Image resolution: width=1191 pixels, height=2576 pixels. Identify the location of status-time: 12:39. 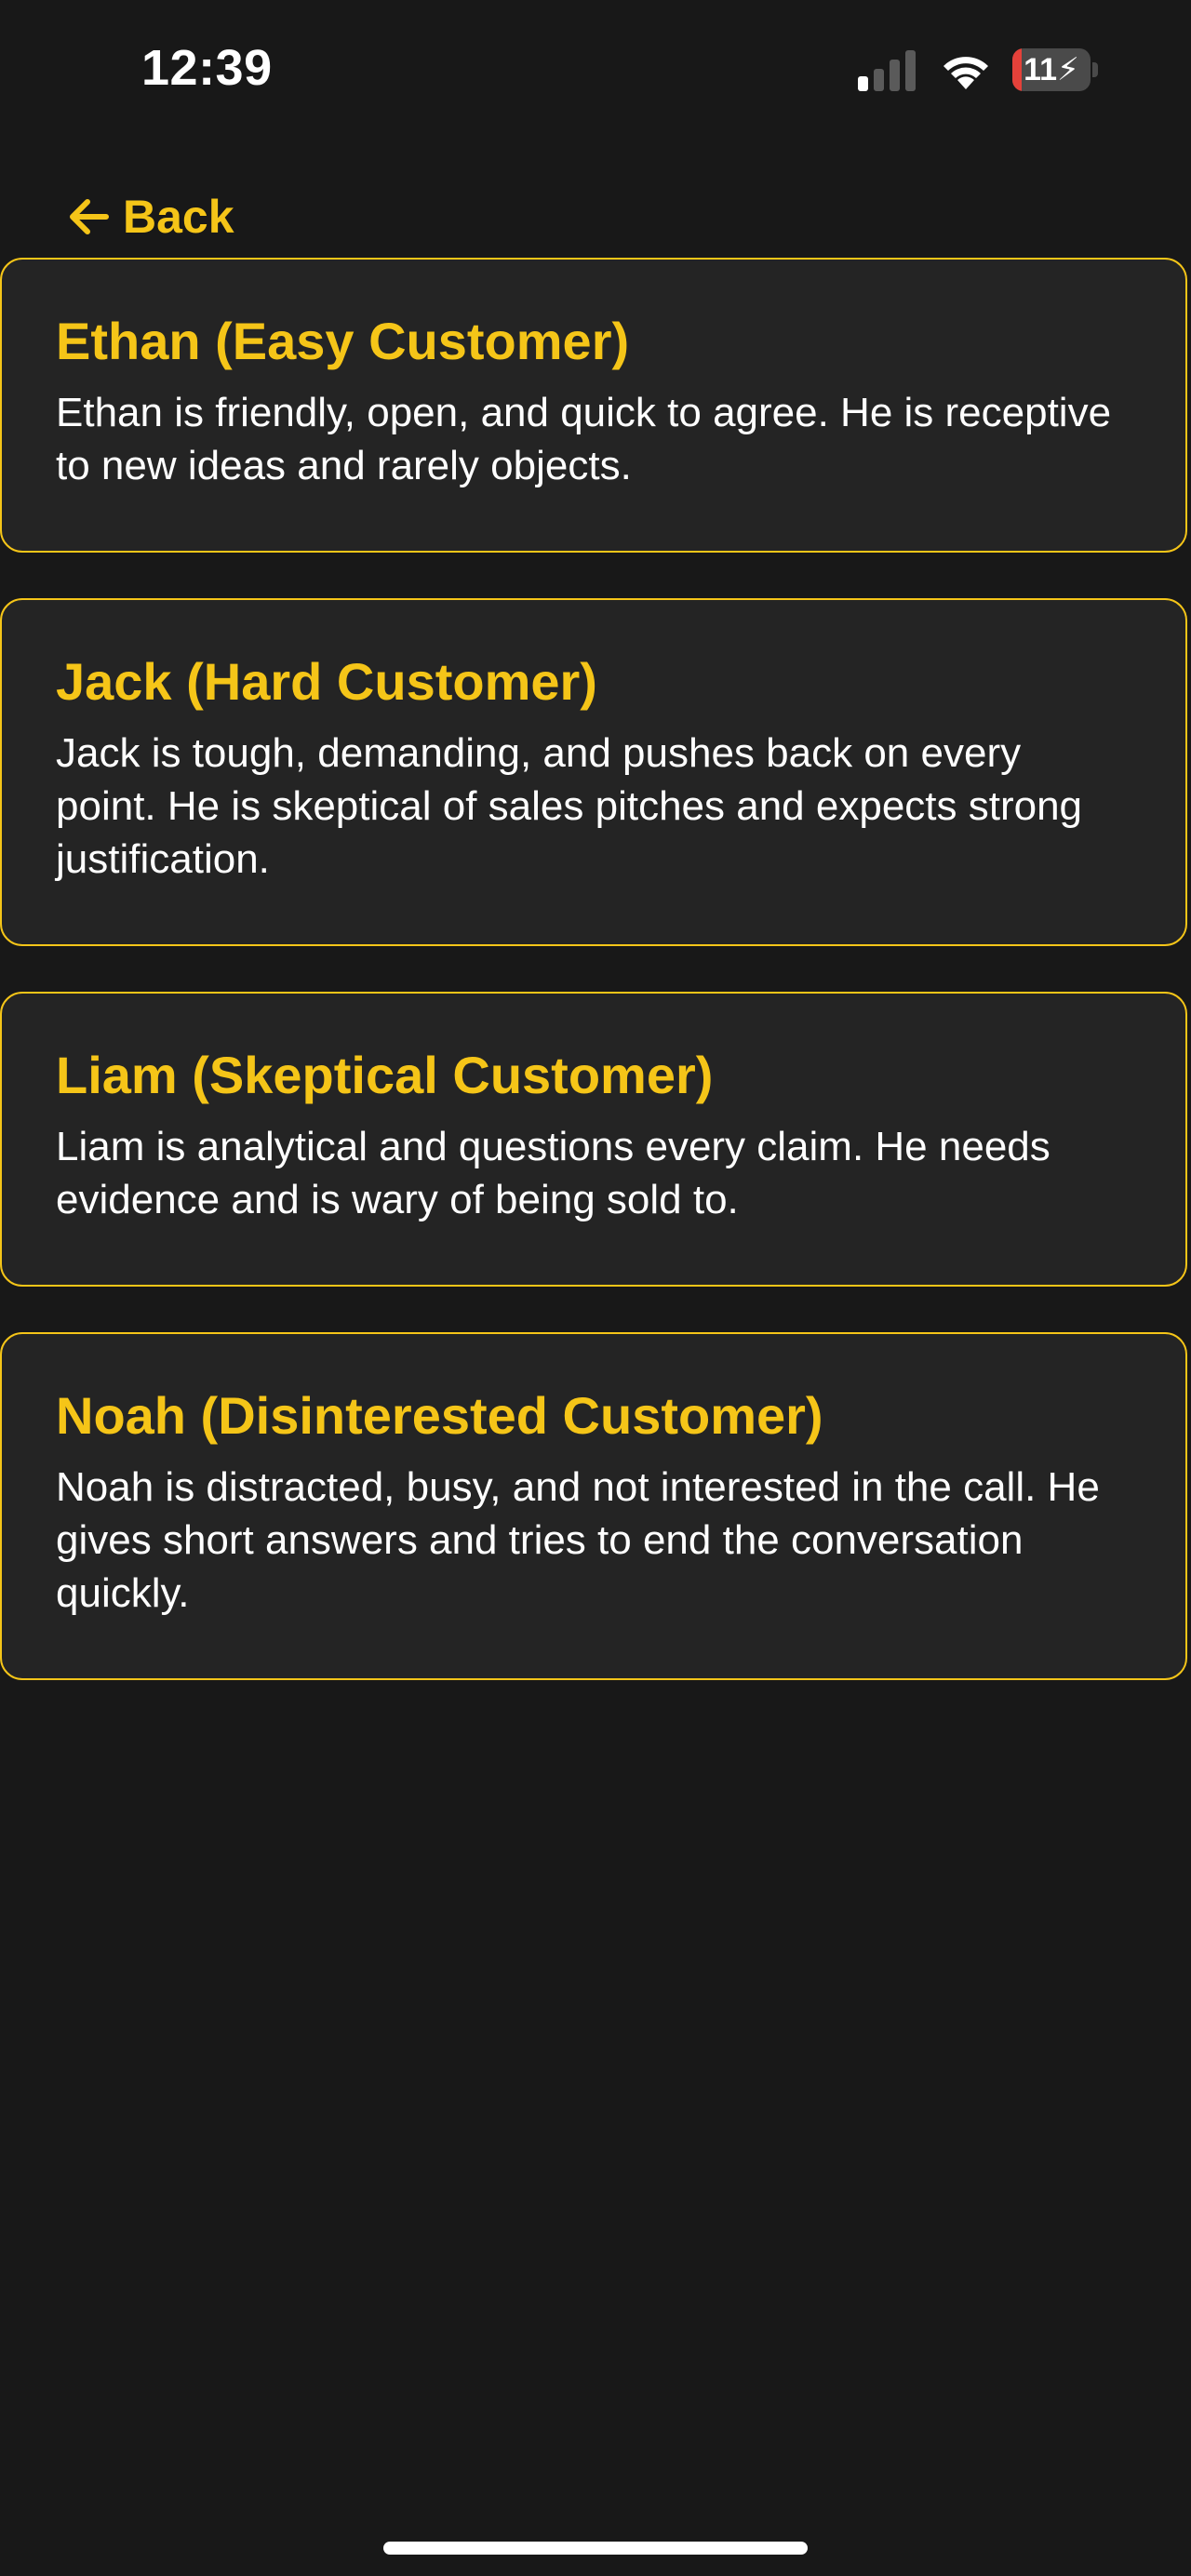
(207, 68).